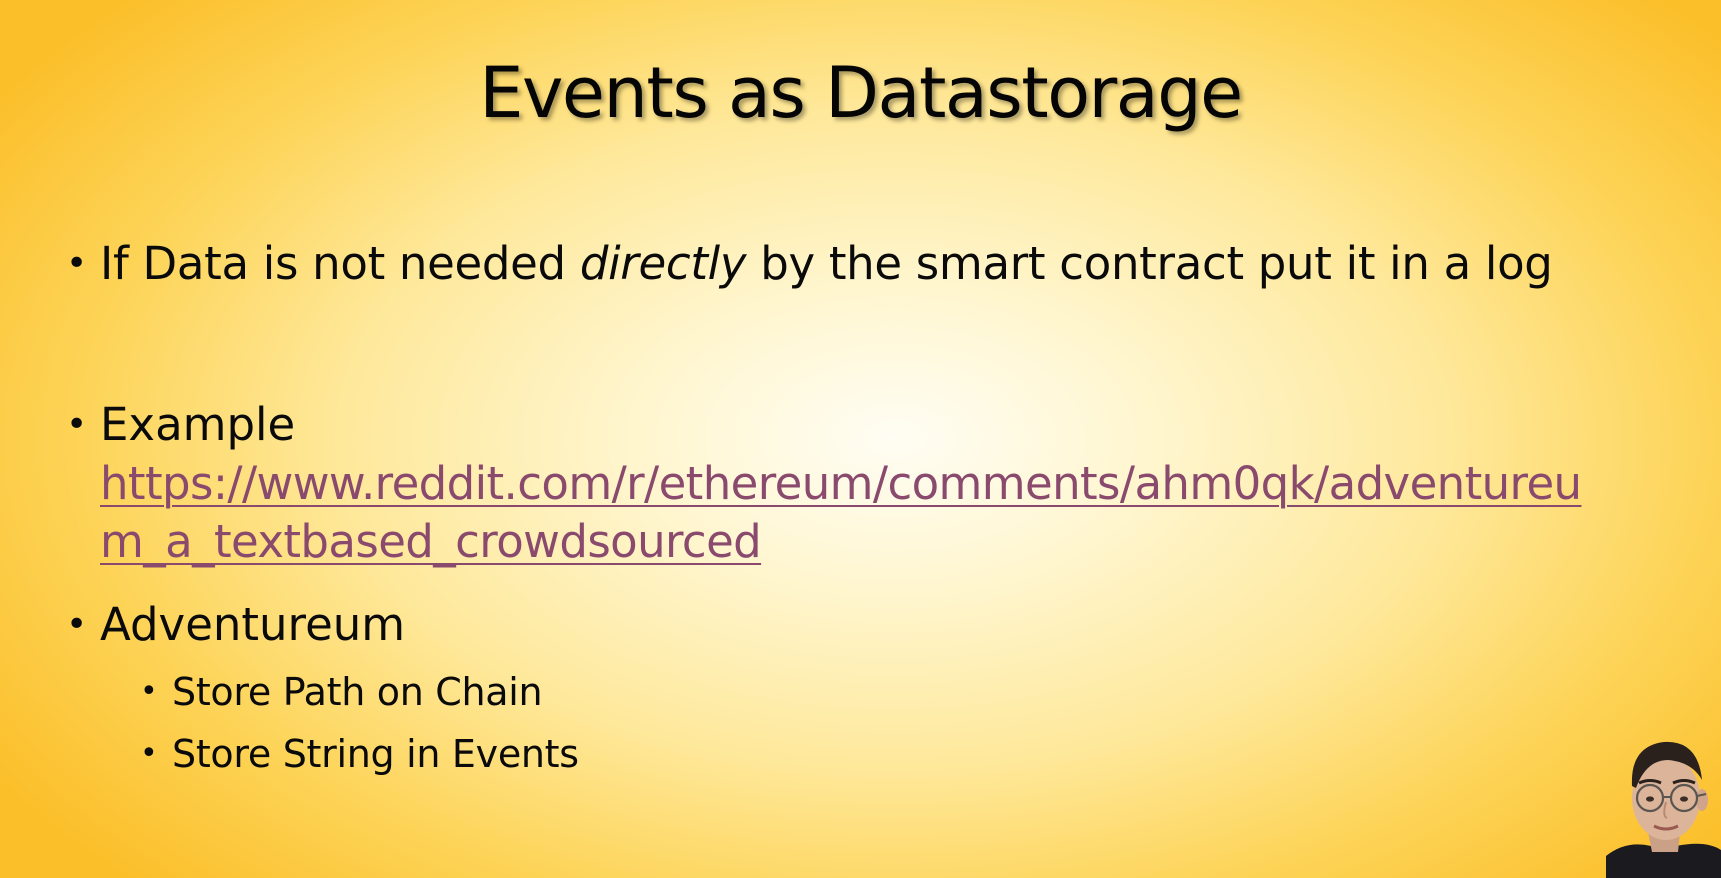 This screenshot has height=878, width=1721. Describe the element at coordinates (1663, 809) in the screenshot. I see `presenter-face-icon` at that location.